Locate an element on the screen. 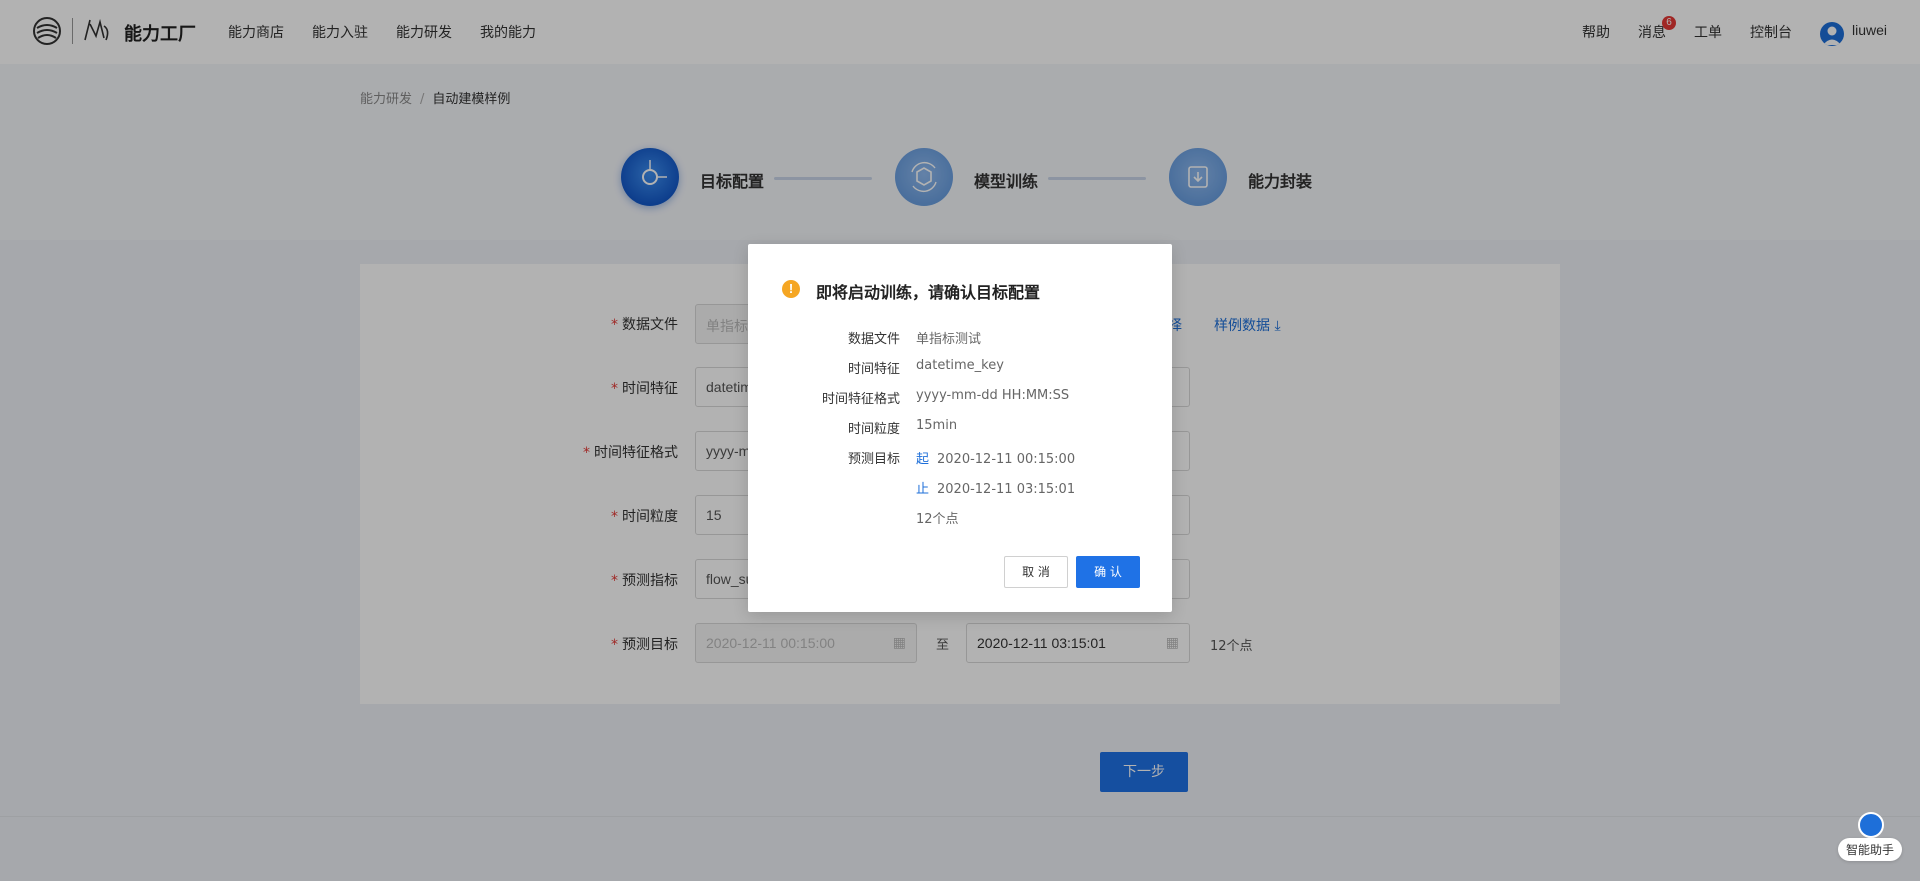  assistant-robot-icon is located at coordinates (1871, 825).